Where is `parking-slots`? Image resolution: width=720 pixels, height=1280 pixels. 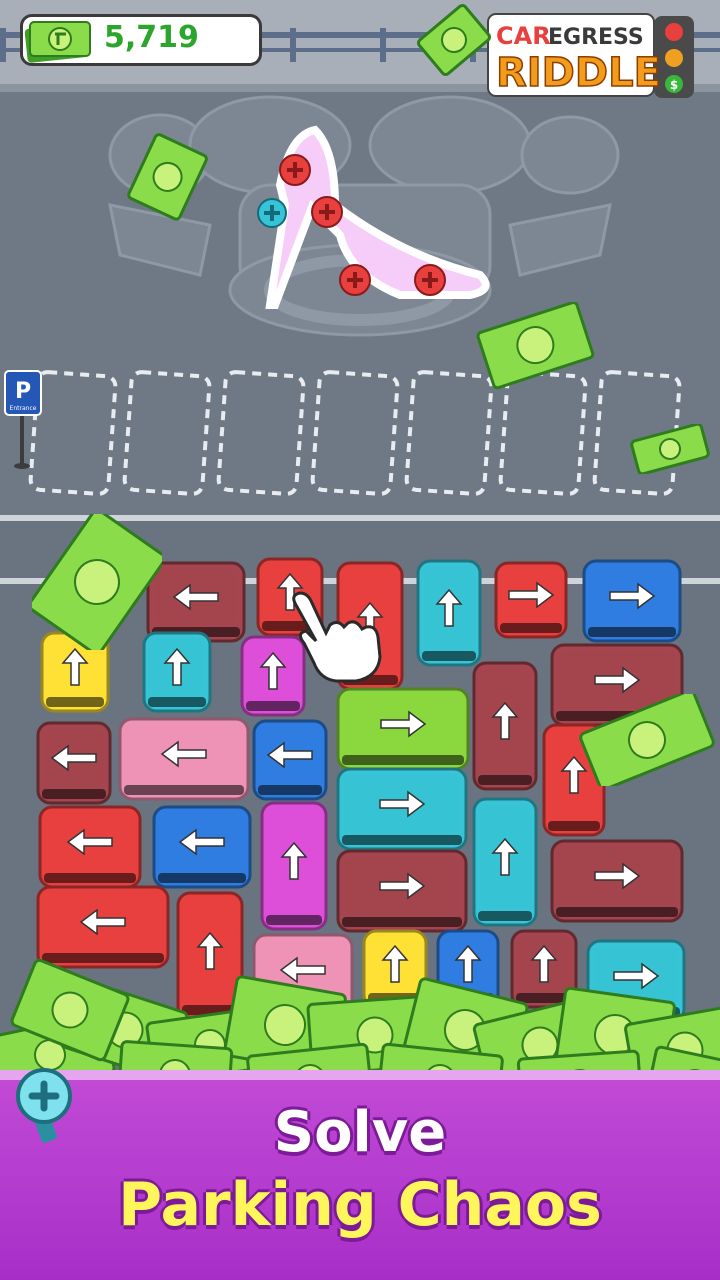 parking-slots is located at coordinates (355, 433).